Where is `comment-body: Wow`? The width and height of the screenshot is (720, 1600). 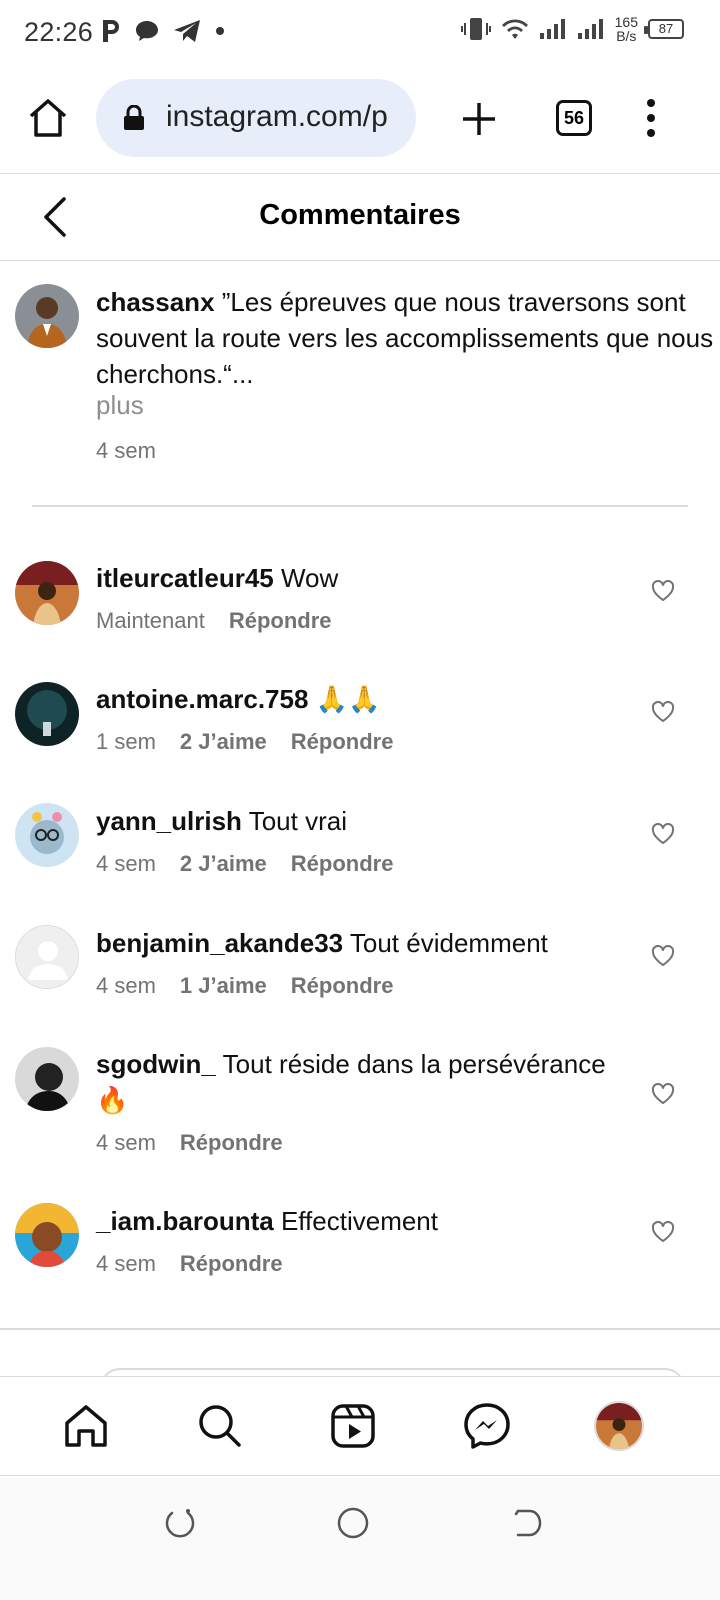 comment-body: Wow is located at coordinates (309, 578).